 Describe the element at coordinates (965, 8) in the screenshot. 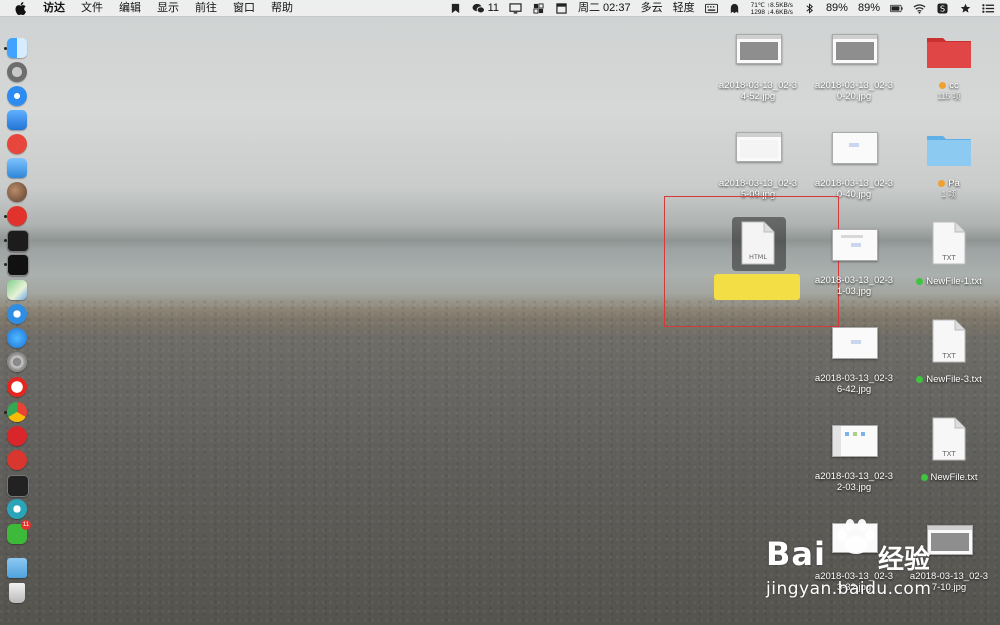

I see `spotlight-star-icon` at that location.